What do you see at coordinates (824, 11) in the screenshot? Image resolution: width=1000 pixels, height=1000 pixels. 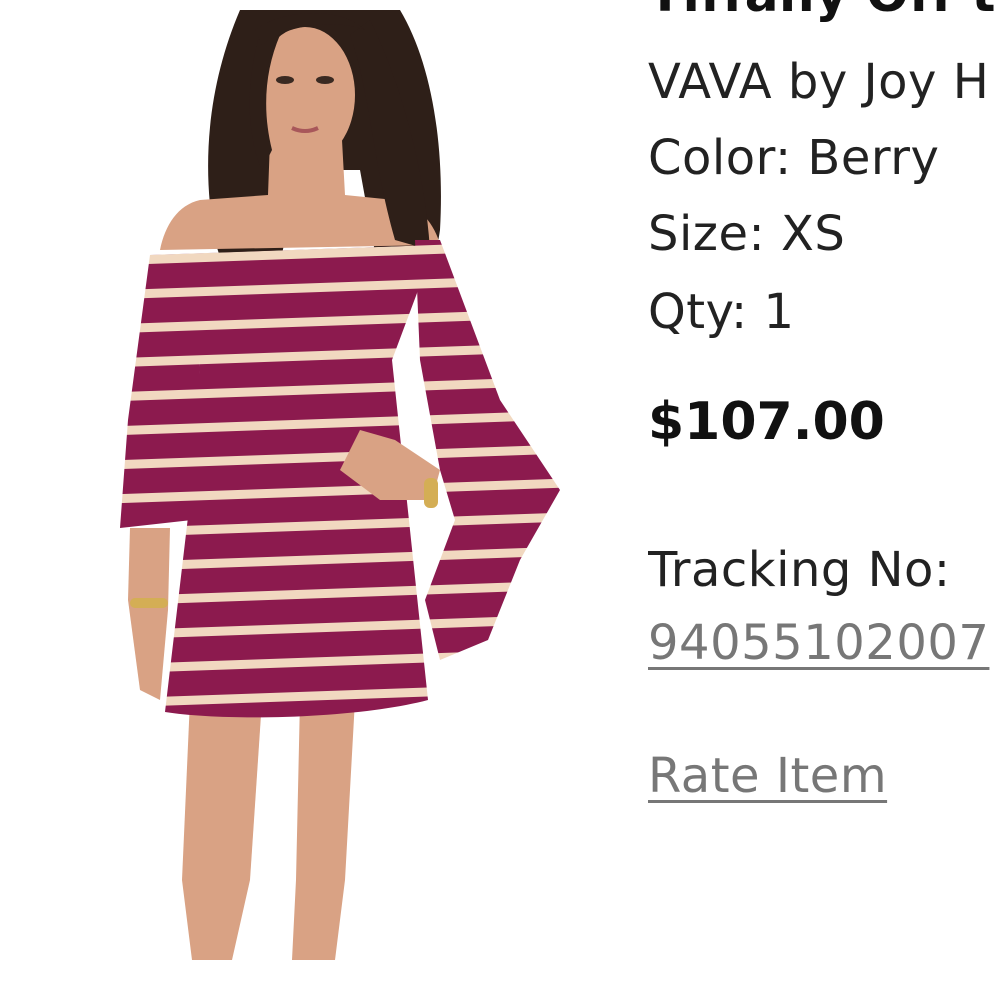 I see `product-title: Tiffany Off th` at bounding box center [824, 11].